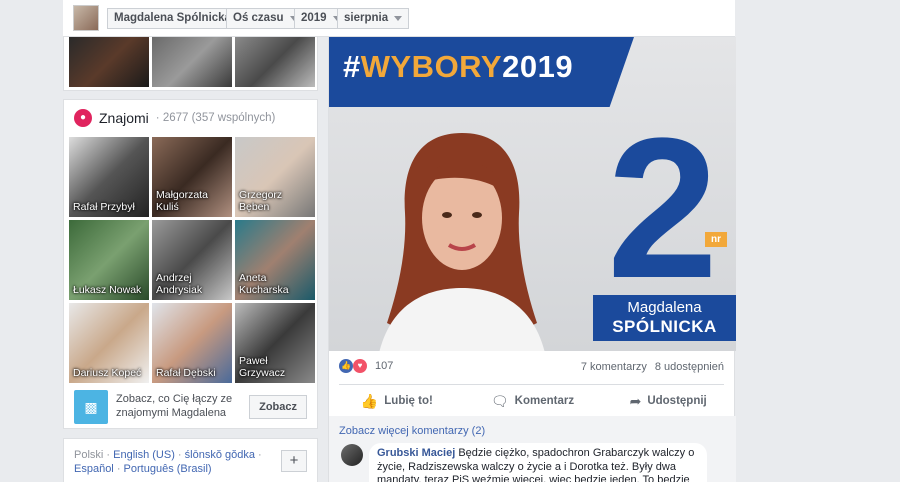 The image size is (900, 482). Describe the element at coordinates (168, 469) in the screenshot. I see `language-link-portuguese: Português (Brasil)` at that location.